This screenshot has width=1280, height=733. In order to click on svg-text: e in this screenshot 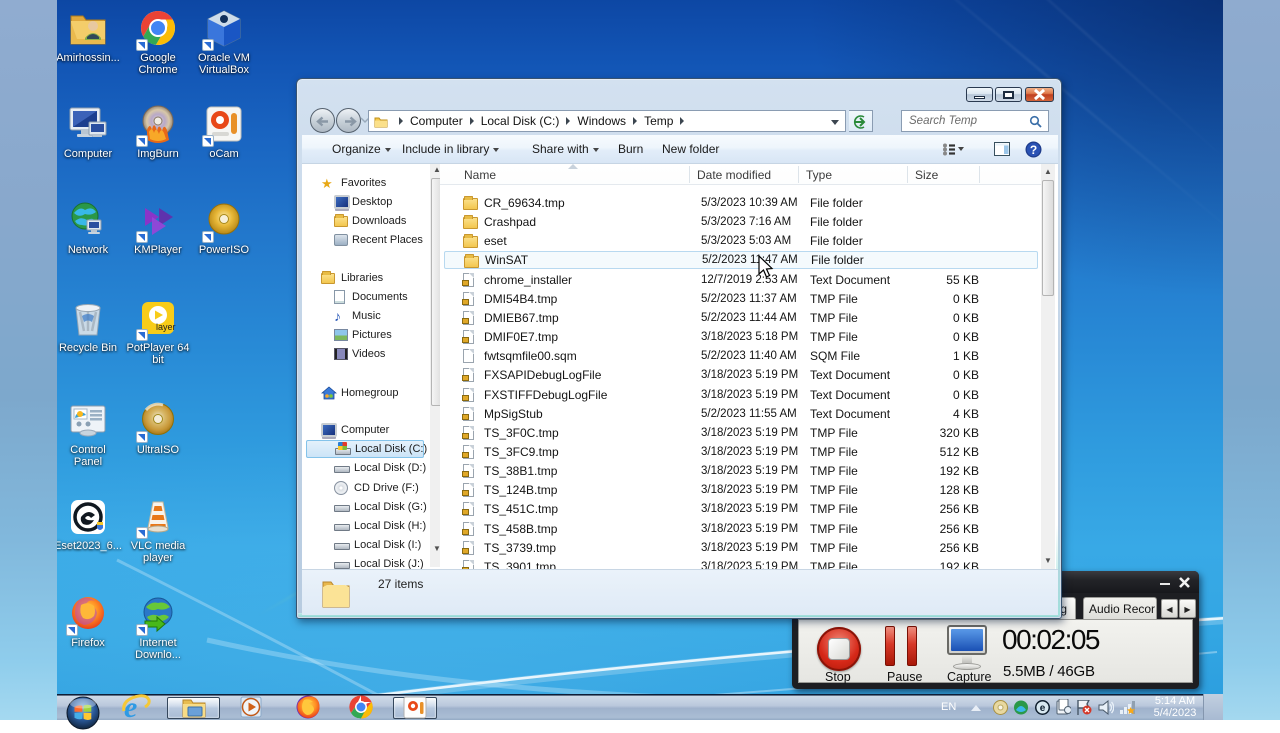, I will do `click(1043, 708)`.